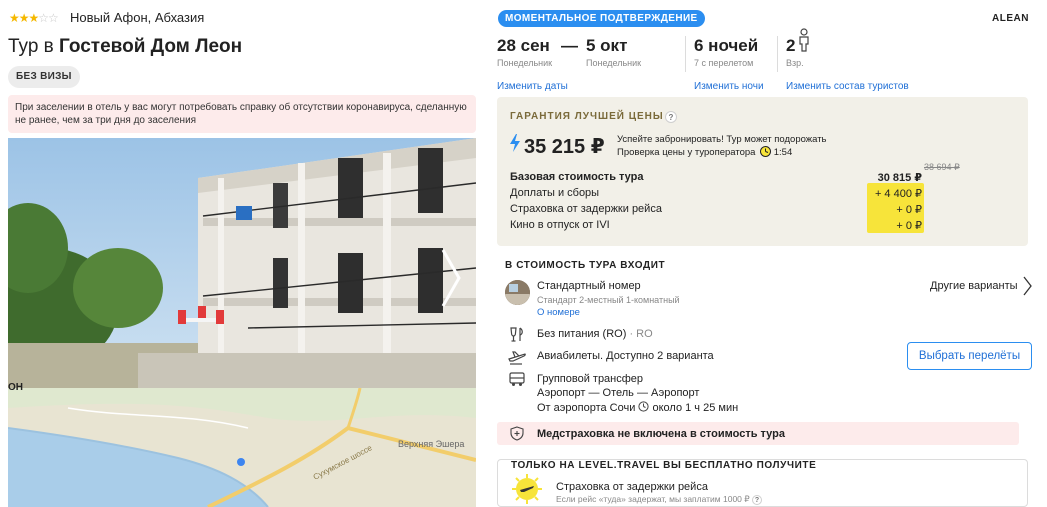 The height and width of the screenshot is (507, 1047). Describe the element at coordinates (729, 86) in the screenshot. I see `change-nights-link: Изменить ночи` at that location.